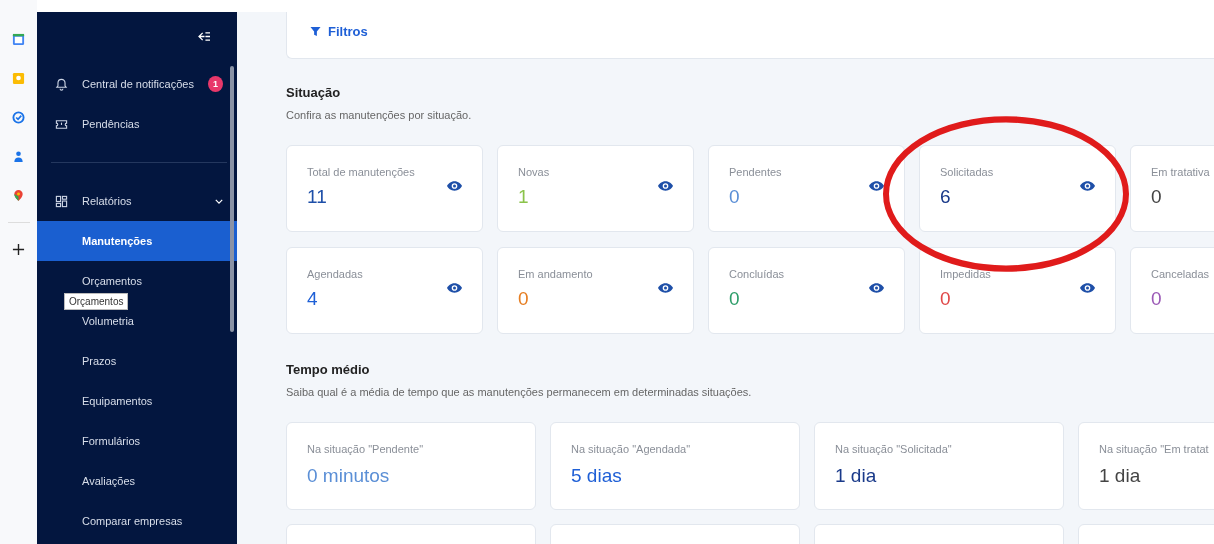 This screenshot has height=544, width=1214. Describe the element at coordinates (361, 171) in the screenshot. I see `card-label: Total de manutenções` at that location.